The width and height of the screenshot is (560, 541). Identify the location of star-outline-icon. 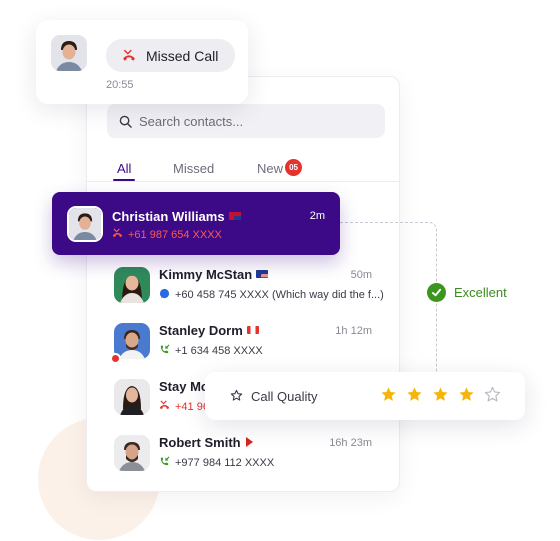
(236, 395).